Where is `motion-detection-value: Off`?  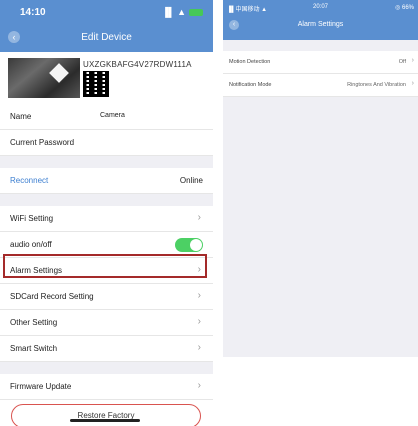 motion-detection-value: Off is located at coordinates (402, 62).